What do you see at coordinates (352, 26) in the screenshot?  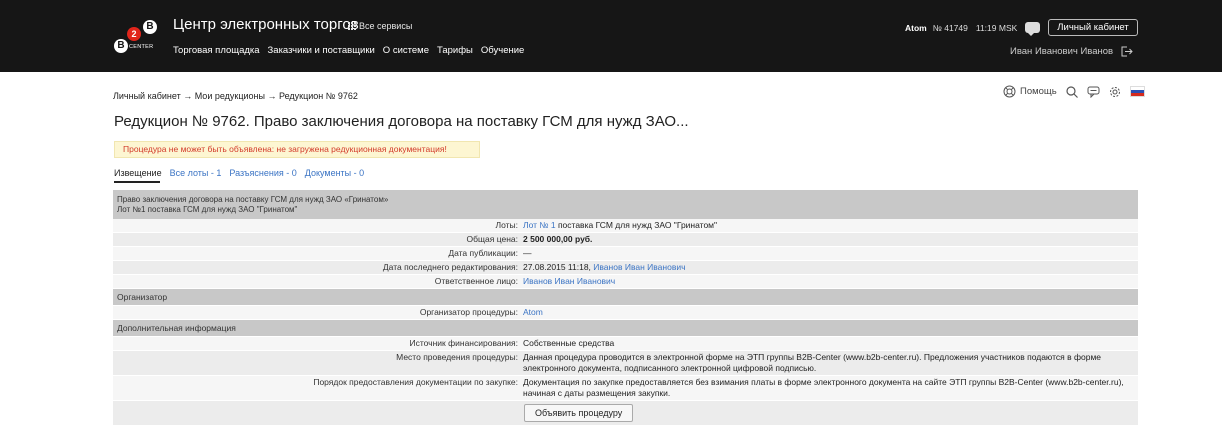 I see `grid-icon` at bounding box center [352, 26].